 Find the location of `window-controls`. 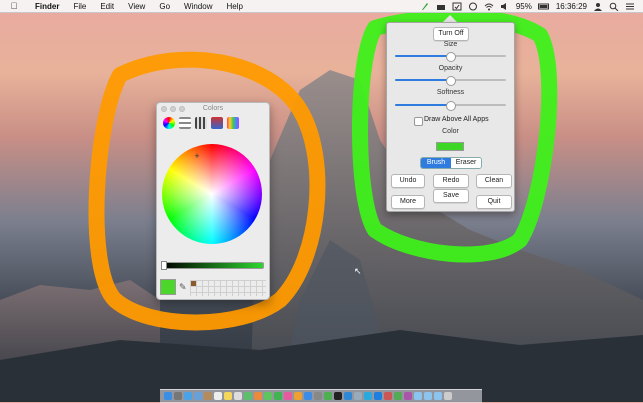

window-controls is located at coordinates (173, 109).